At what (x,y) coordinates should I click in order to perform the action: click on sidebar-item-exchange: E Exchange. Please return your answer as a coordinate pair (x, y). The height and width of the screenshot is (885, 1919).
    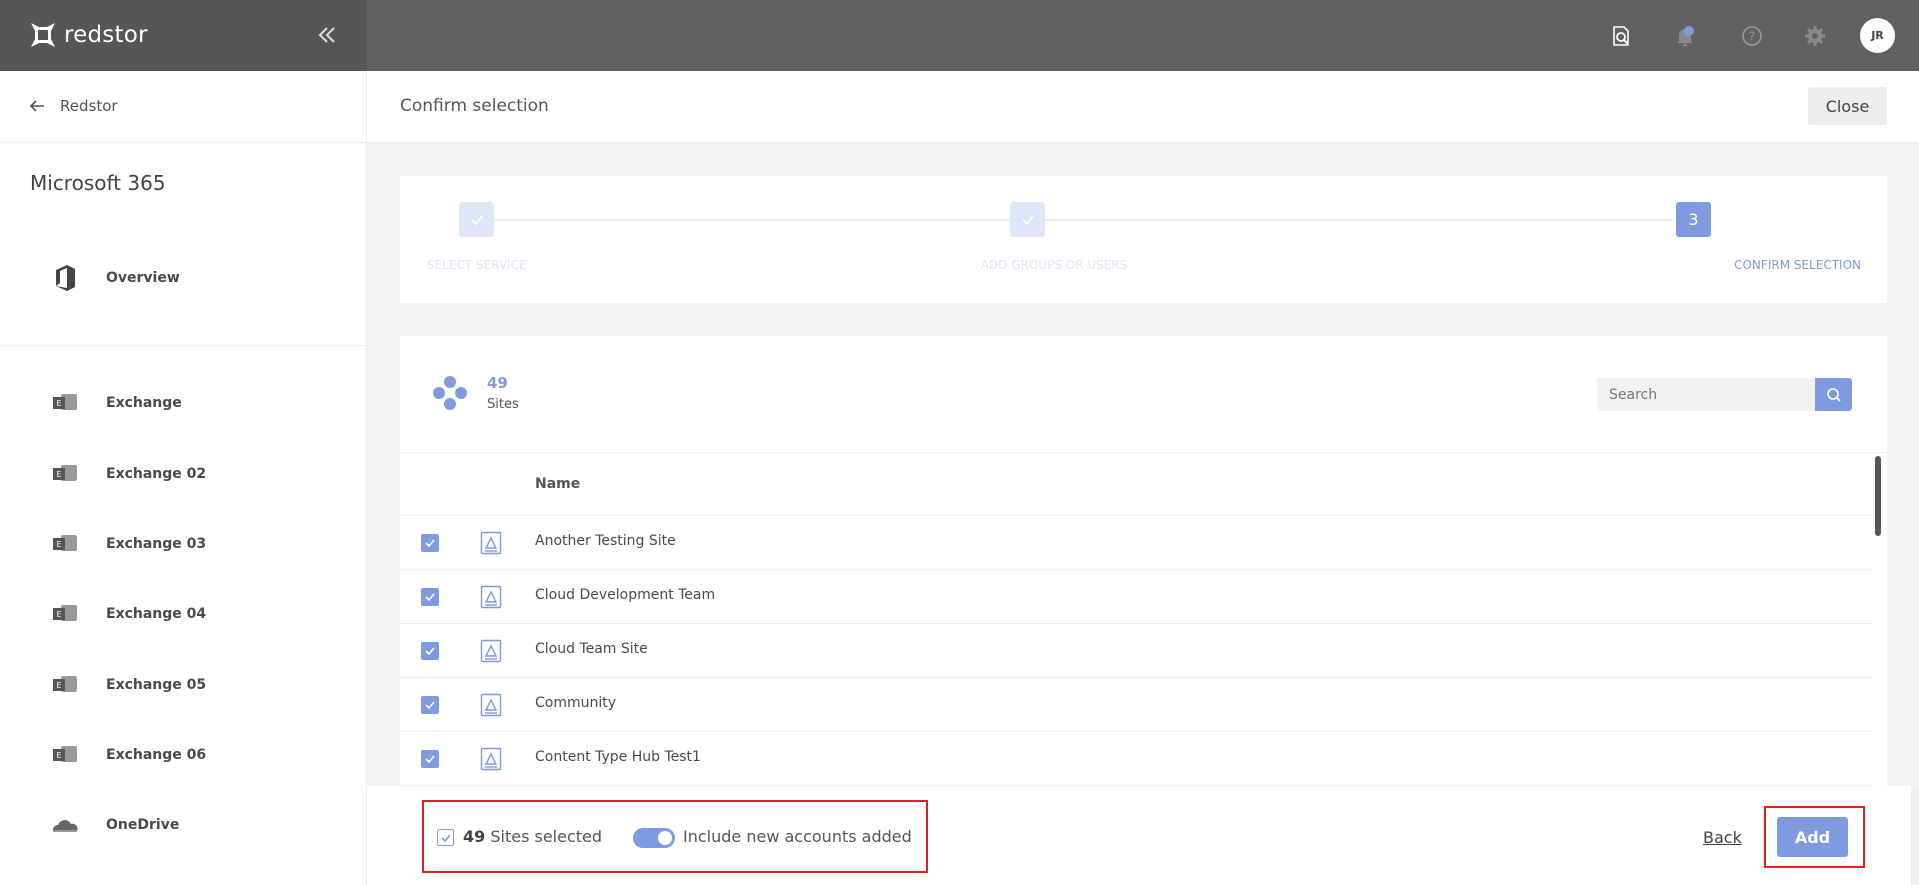
    Looking at the image, I should click on (116, 403).